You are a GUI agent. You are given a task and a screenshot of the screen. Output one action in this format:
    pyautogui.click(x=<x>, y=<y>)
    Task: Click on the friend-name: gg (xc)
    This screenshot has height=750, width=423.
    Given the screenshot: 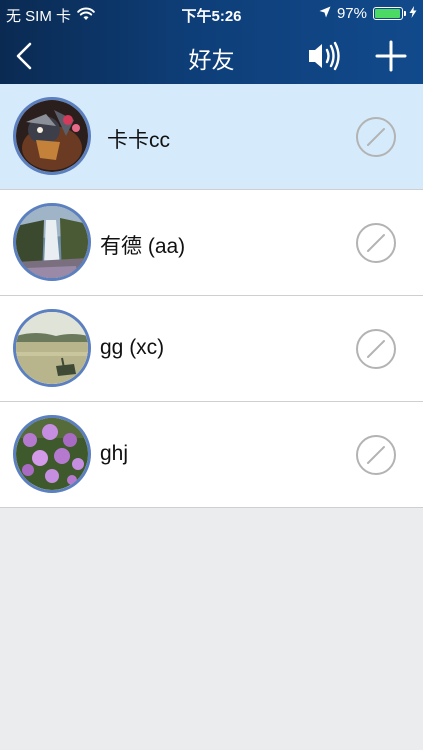 What is the action you would take?
    pyautogui.click(x=132, y=347)
    